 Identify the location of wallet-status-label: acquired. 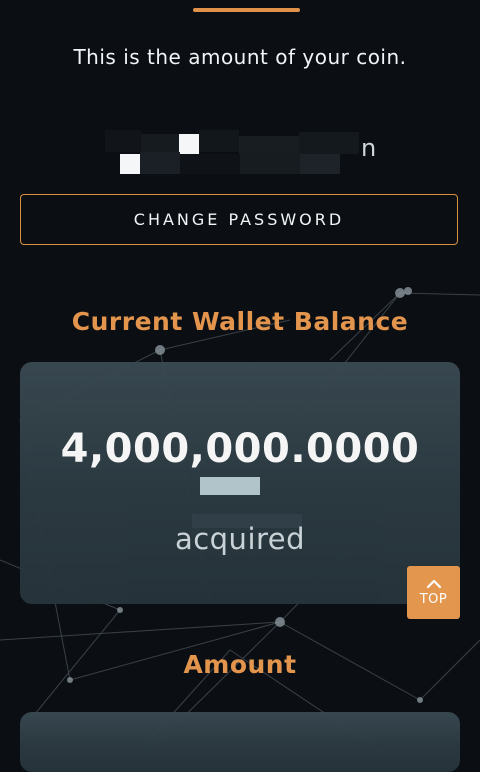
(240, 539).